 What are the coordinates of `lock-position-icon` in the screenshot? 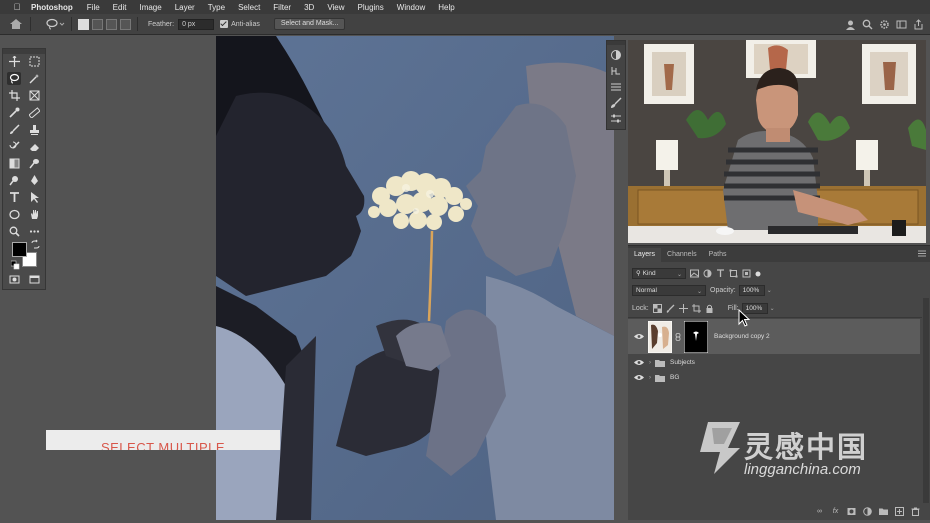 It's located at (683, 308).